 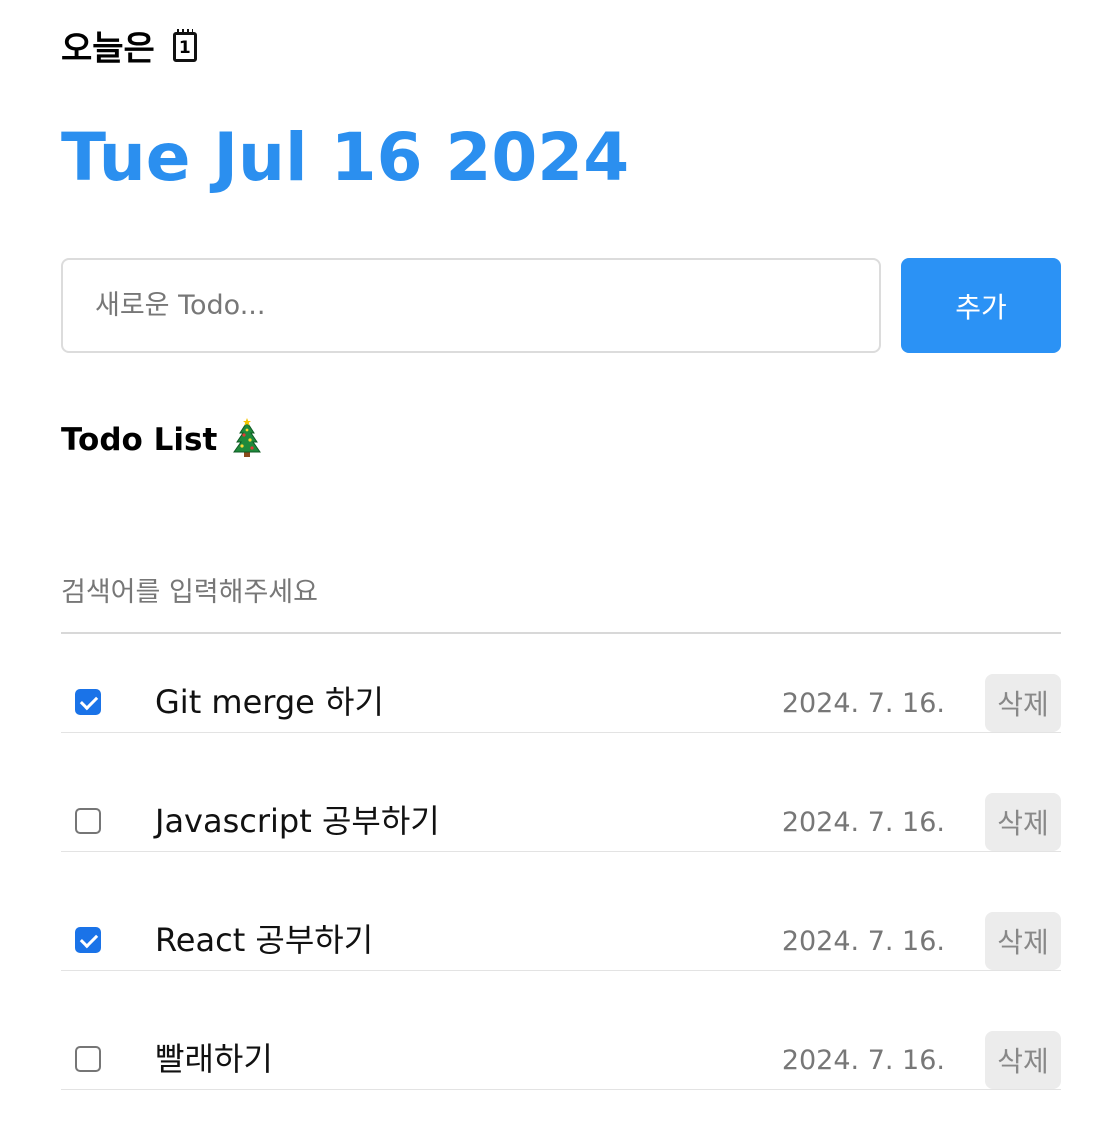 What do you see at coordinates (264, 940) in the screenshot?
I see `todo-content: React 공부하기` at bounding box center [264, 940].